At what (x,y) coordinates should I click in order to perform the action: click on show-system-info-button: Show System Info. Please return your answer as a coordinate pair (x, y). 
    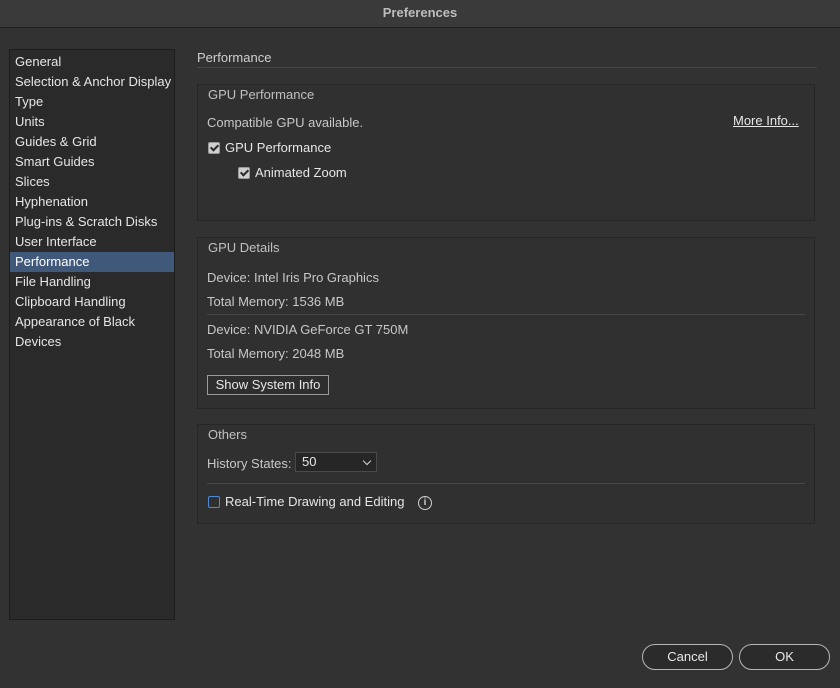
    Looking at the image, I should click on (268, 385).